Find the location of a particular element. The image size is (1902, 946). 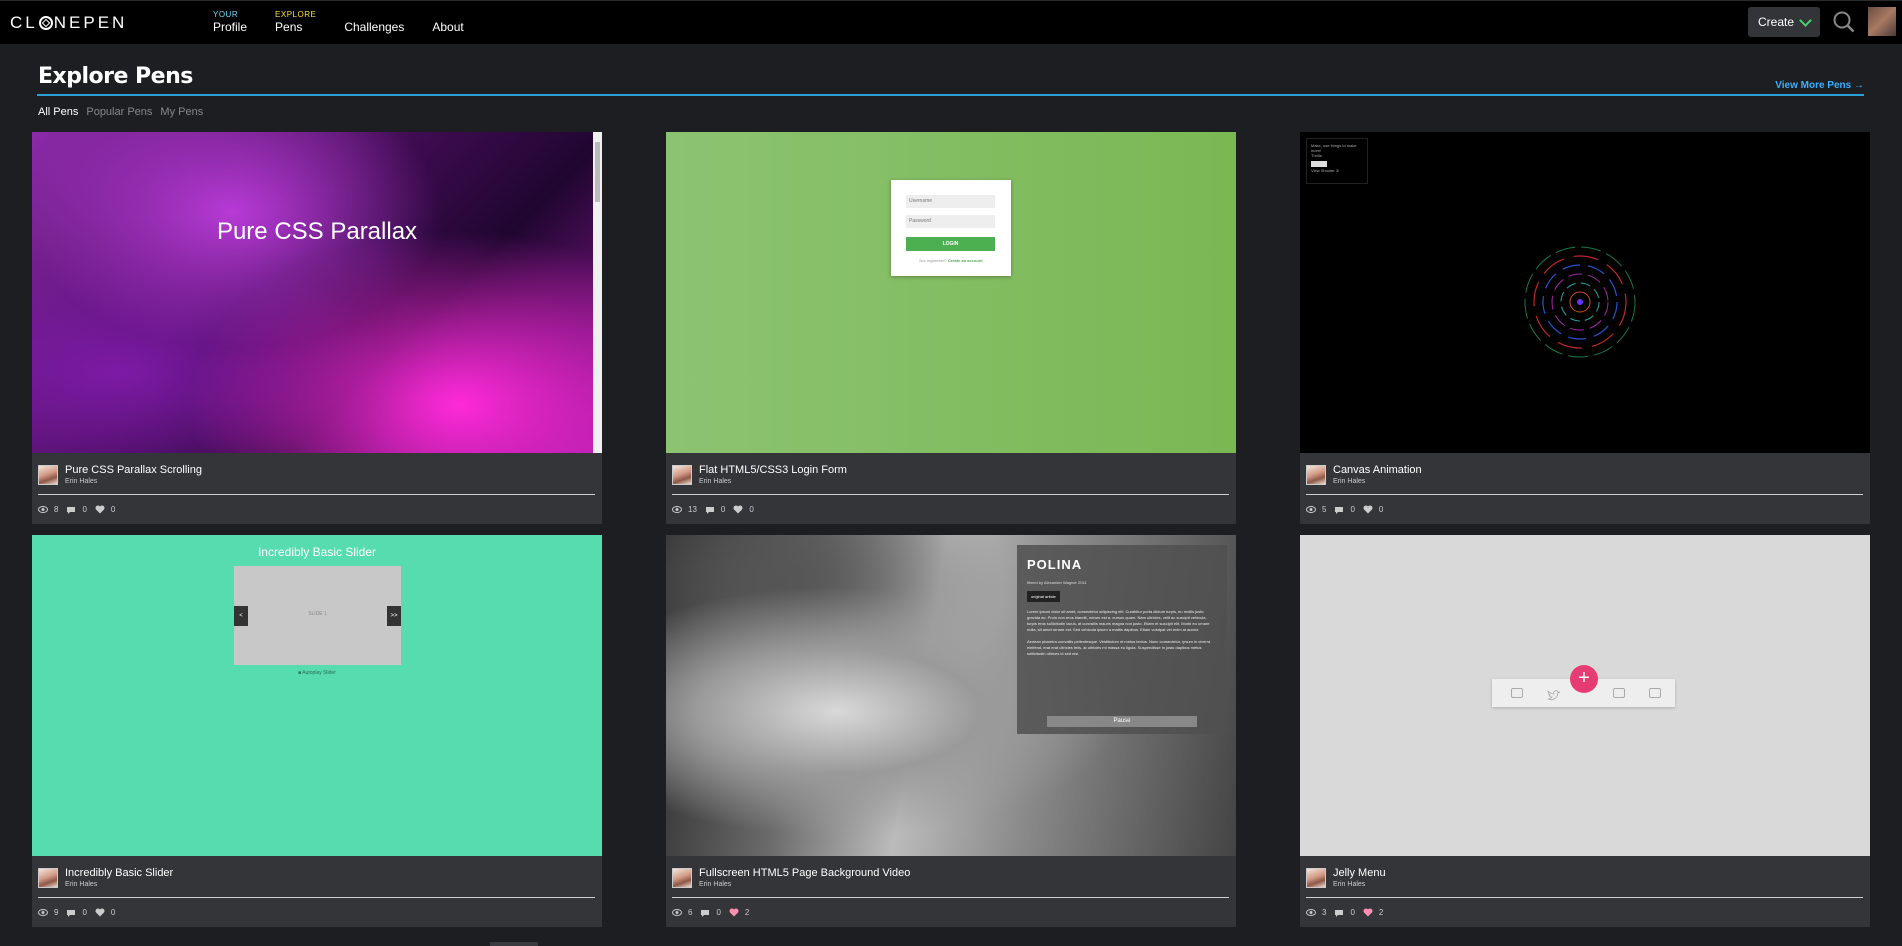

logo-text: CL is located at coordinates (24, 22).